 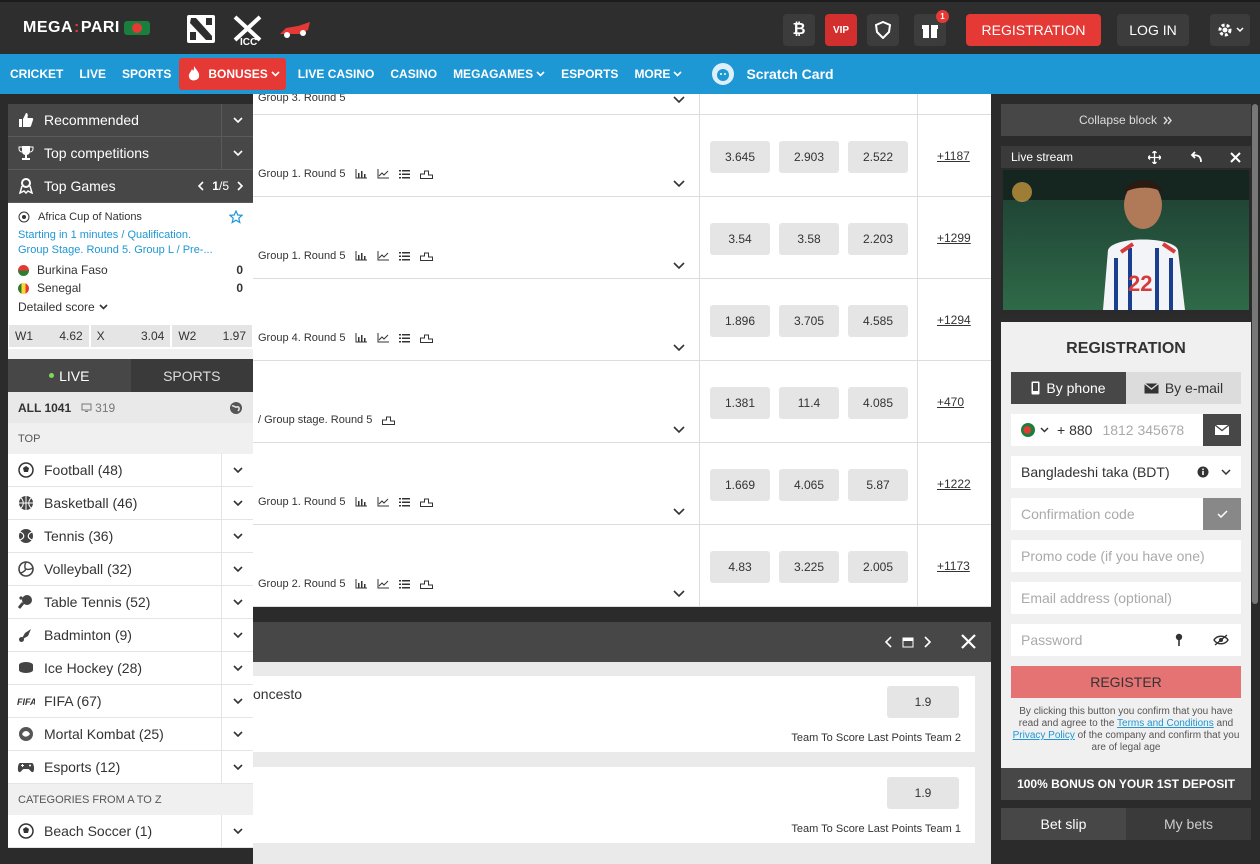 I want to click on event-row: Group 1. Round 5 1.669 4.065 5.87 +1222, so click(x=622, y=484).